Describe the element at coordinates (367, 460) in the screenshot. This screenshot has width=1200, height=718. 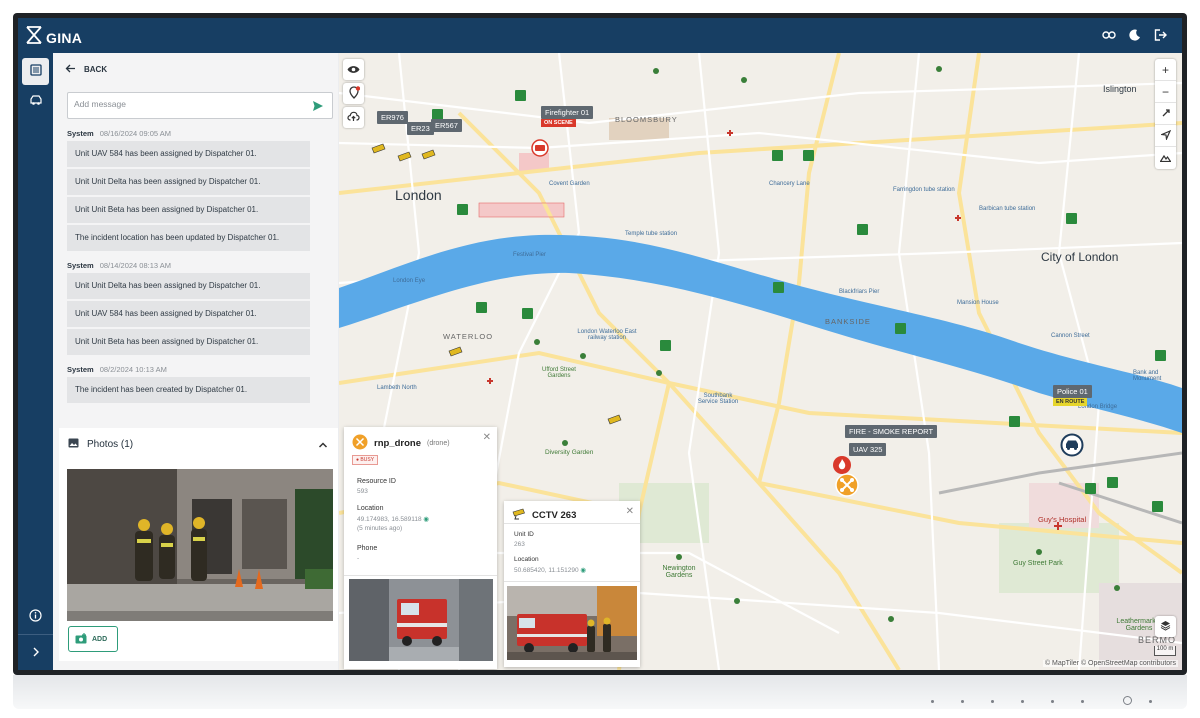
I see `drone-status-text: BUSY` at that location.